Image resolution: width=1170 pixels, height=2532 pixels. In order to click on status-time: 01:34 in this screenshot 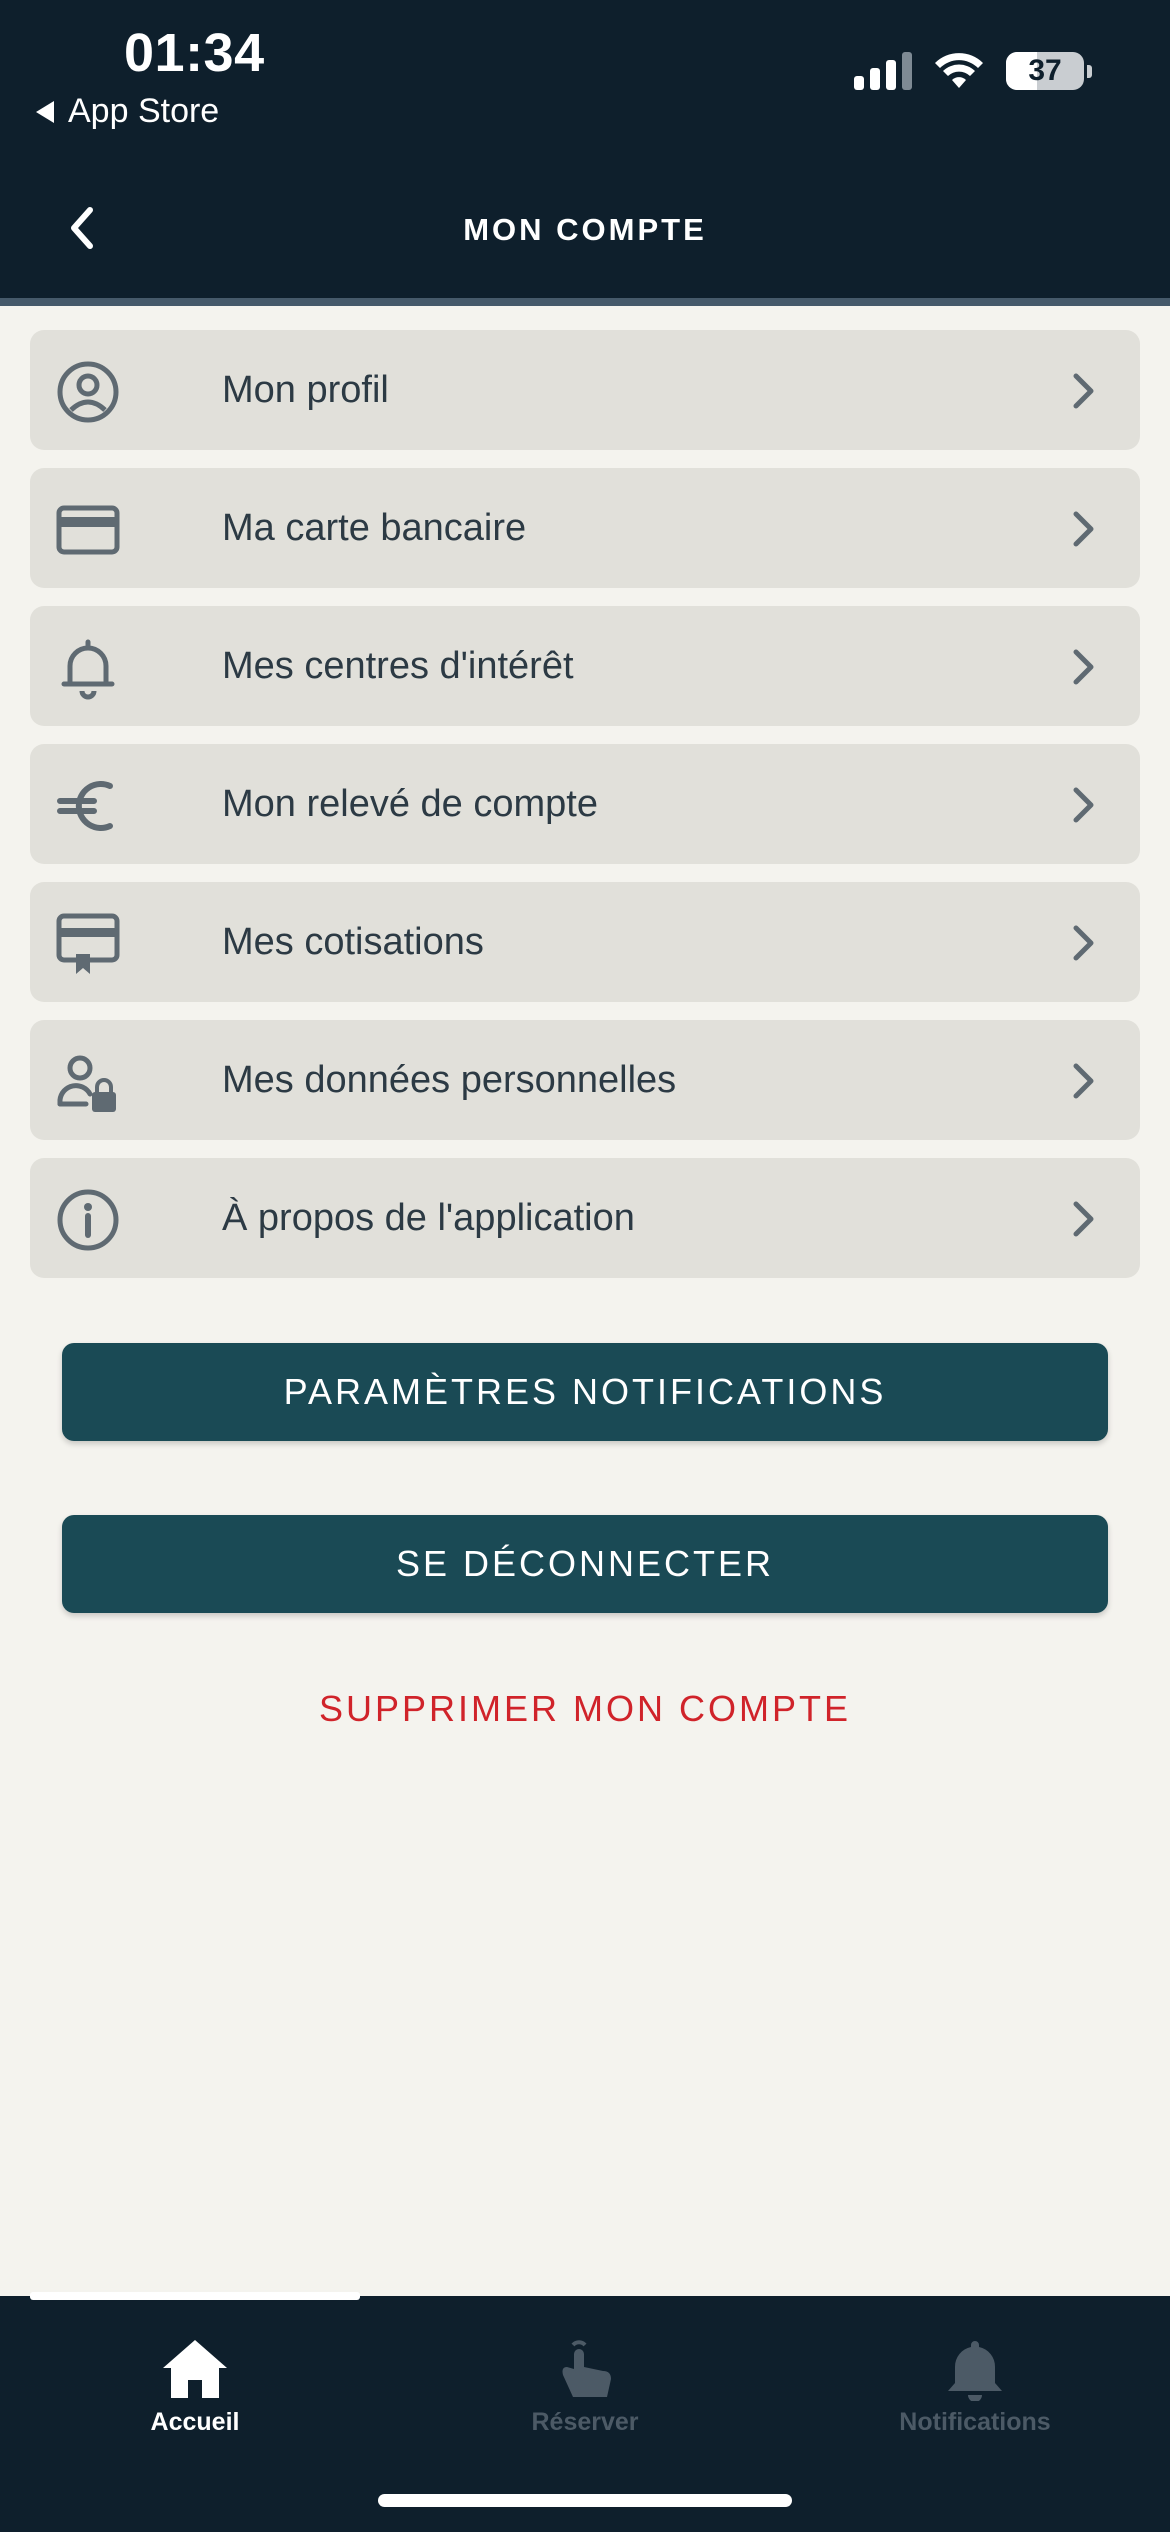, I will do `click(194, 53)`.